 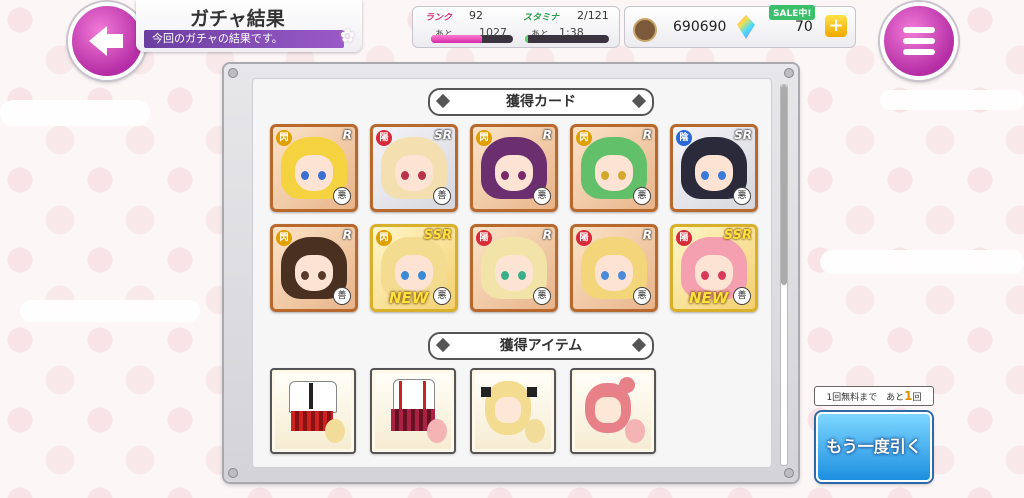 I want to click on rank-exp-fill, so click(x=456, y=39).